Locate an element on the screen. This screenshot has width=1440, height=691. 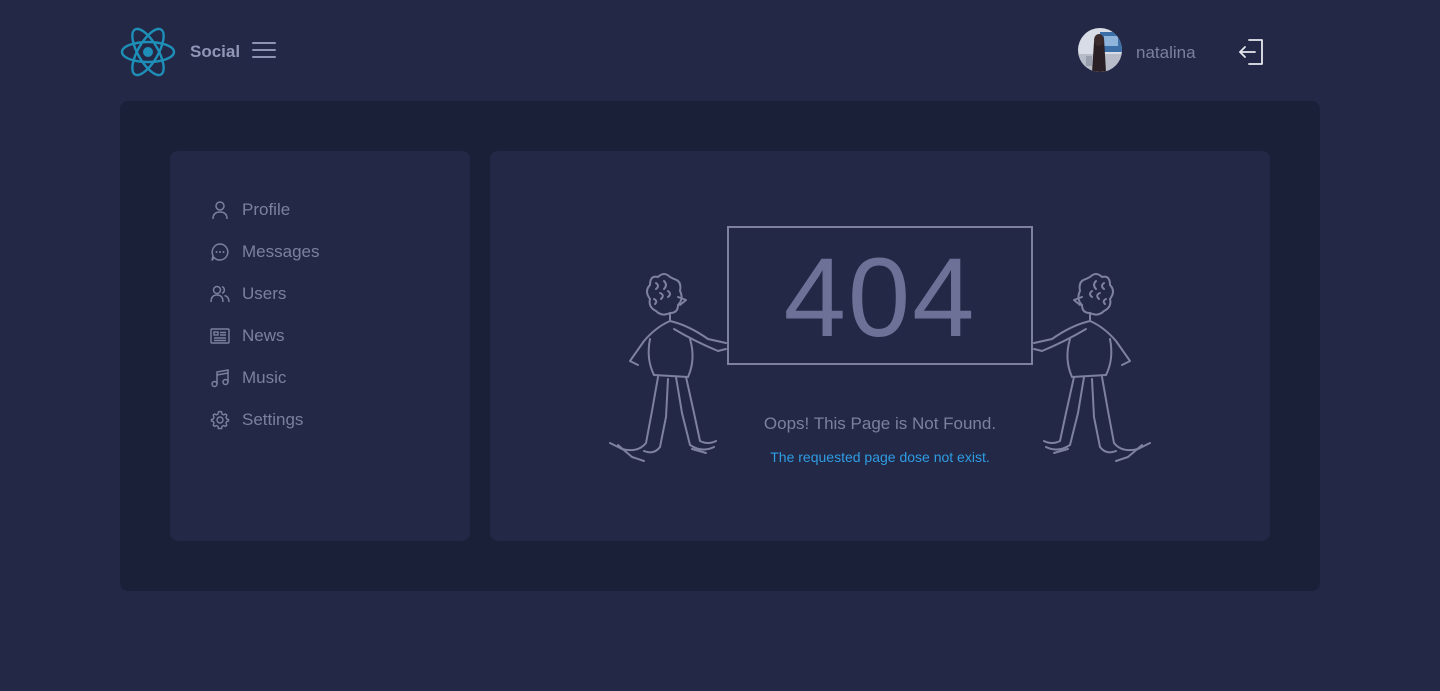
react-atom-icon is located at coordinates (148, 52).